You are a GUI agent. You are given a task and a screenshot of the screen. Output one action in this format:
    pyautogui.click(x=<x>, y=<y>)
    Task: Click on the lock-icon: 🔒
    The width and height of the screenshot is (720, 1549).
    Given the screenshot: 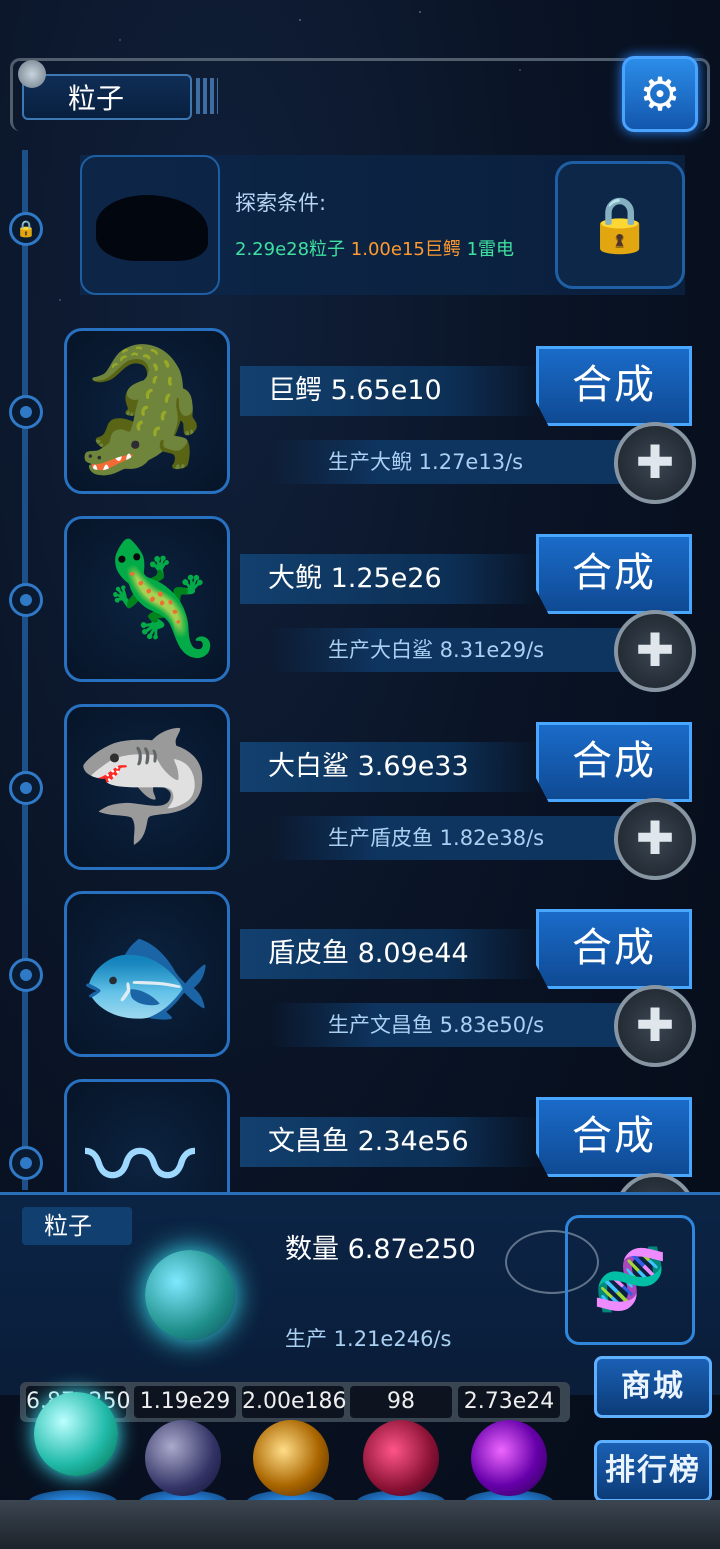 What is the action you would take?
    pyautogui.click(x=620, y=224)
    